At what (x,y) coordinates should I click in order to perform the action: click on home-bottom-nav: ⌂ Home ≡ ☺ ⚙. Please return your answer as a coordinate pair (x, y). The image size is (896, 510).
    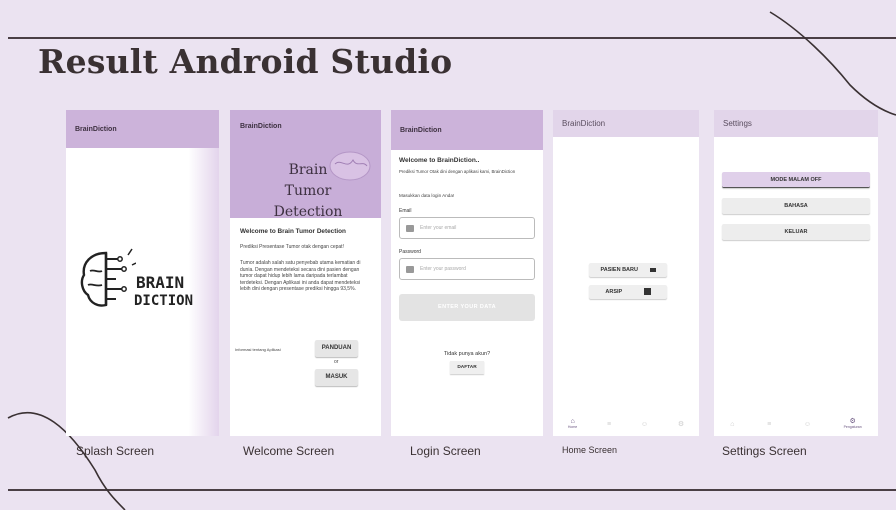
    Looking at the image, I should click on (626, 424).